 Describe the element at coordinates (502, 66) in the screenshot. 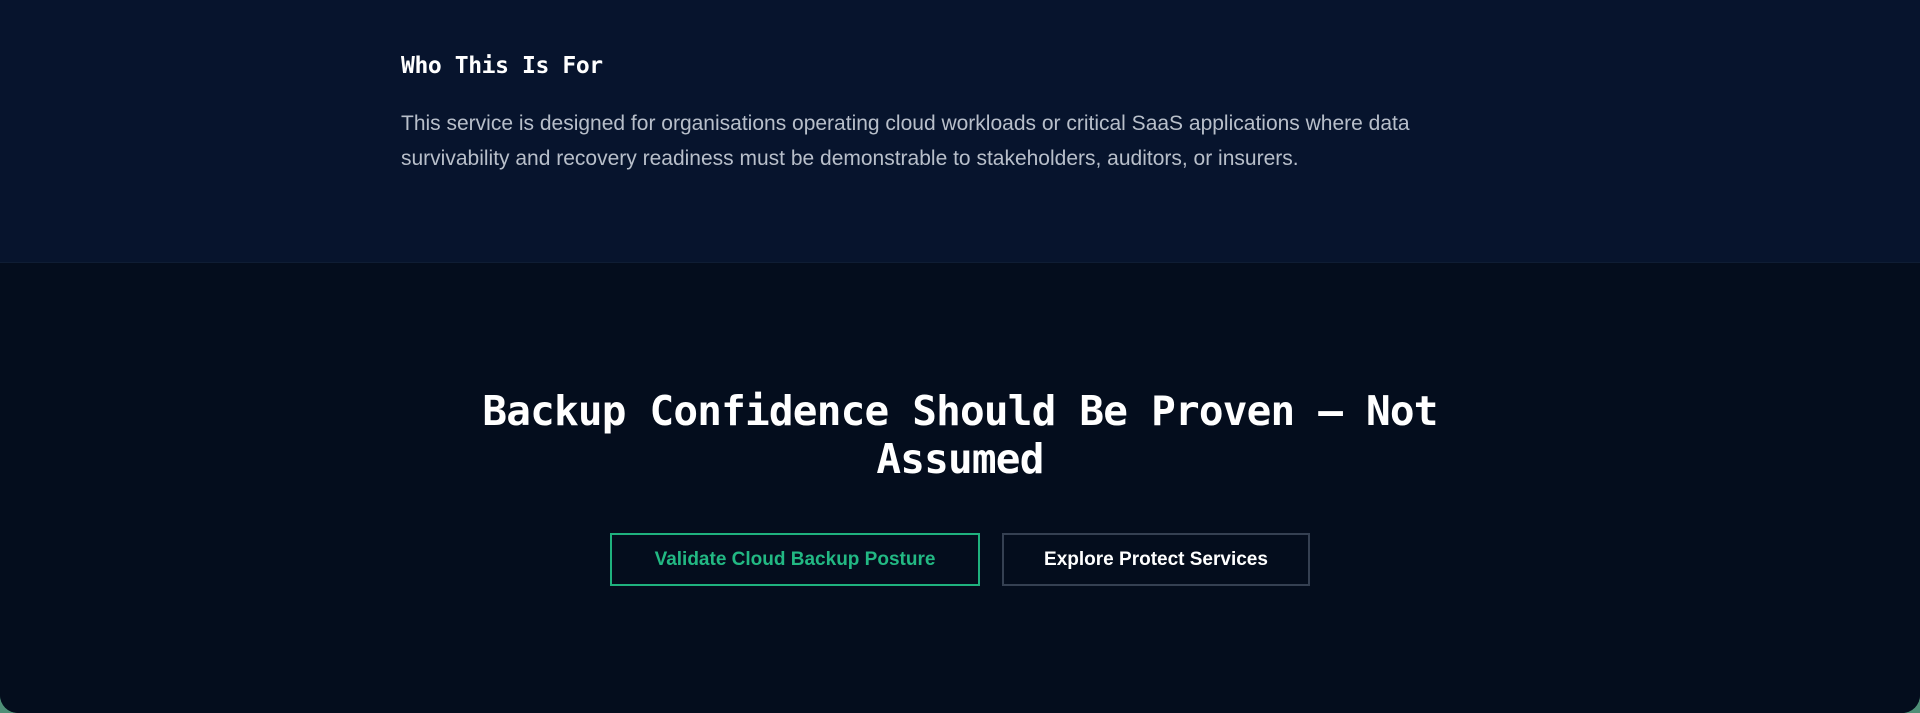

I see `who-this-is-for-heading: Who This Is For` at that location.